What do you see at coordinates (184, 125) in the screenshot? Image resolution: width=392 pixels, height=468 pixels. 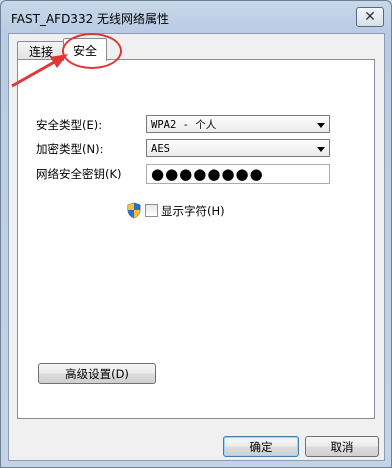 I see `security-type-value: WPA2 - 个人` at bounding box center [184, 125].